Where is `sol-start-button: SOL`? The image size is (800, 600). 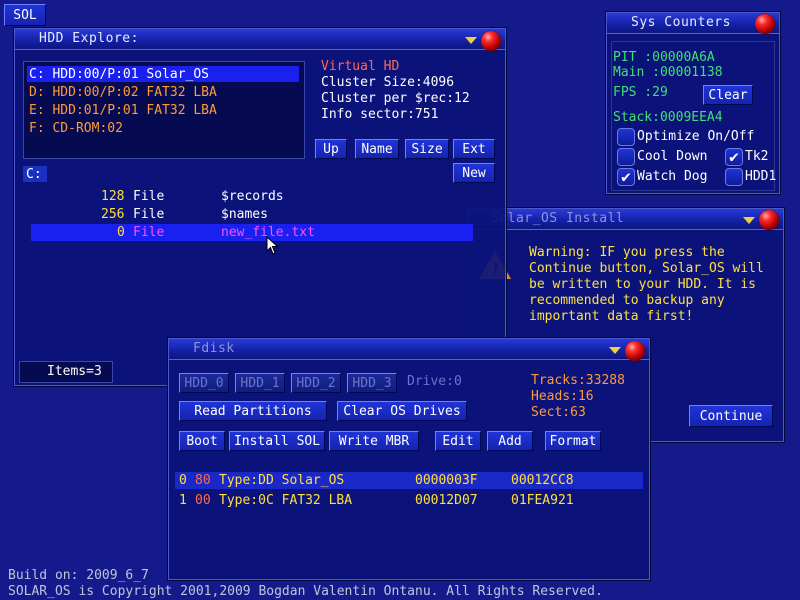 sol-start-button: SOL is located at coordinates (25, 15).